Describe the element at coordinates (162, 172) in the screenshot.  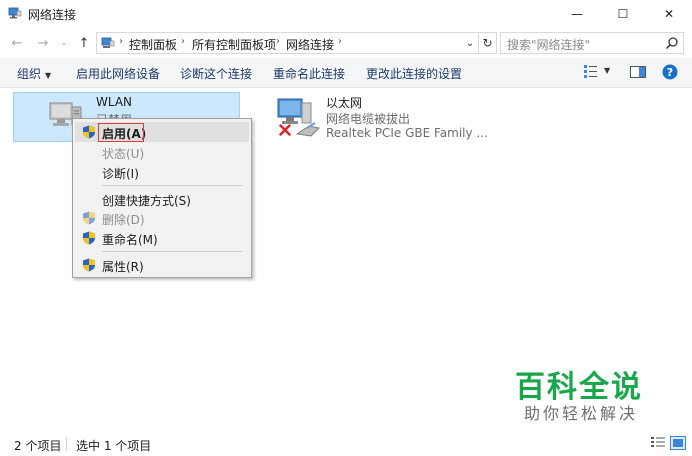
I see `menu-item-diagnose: 诊断(I)` at that location.